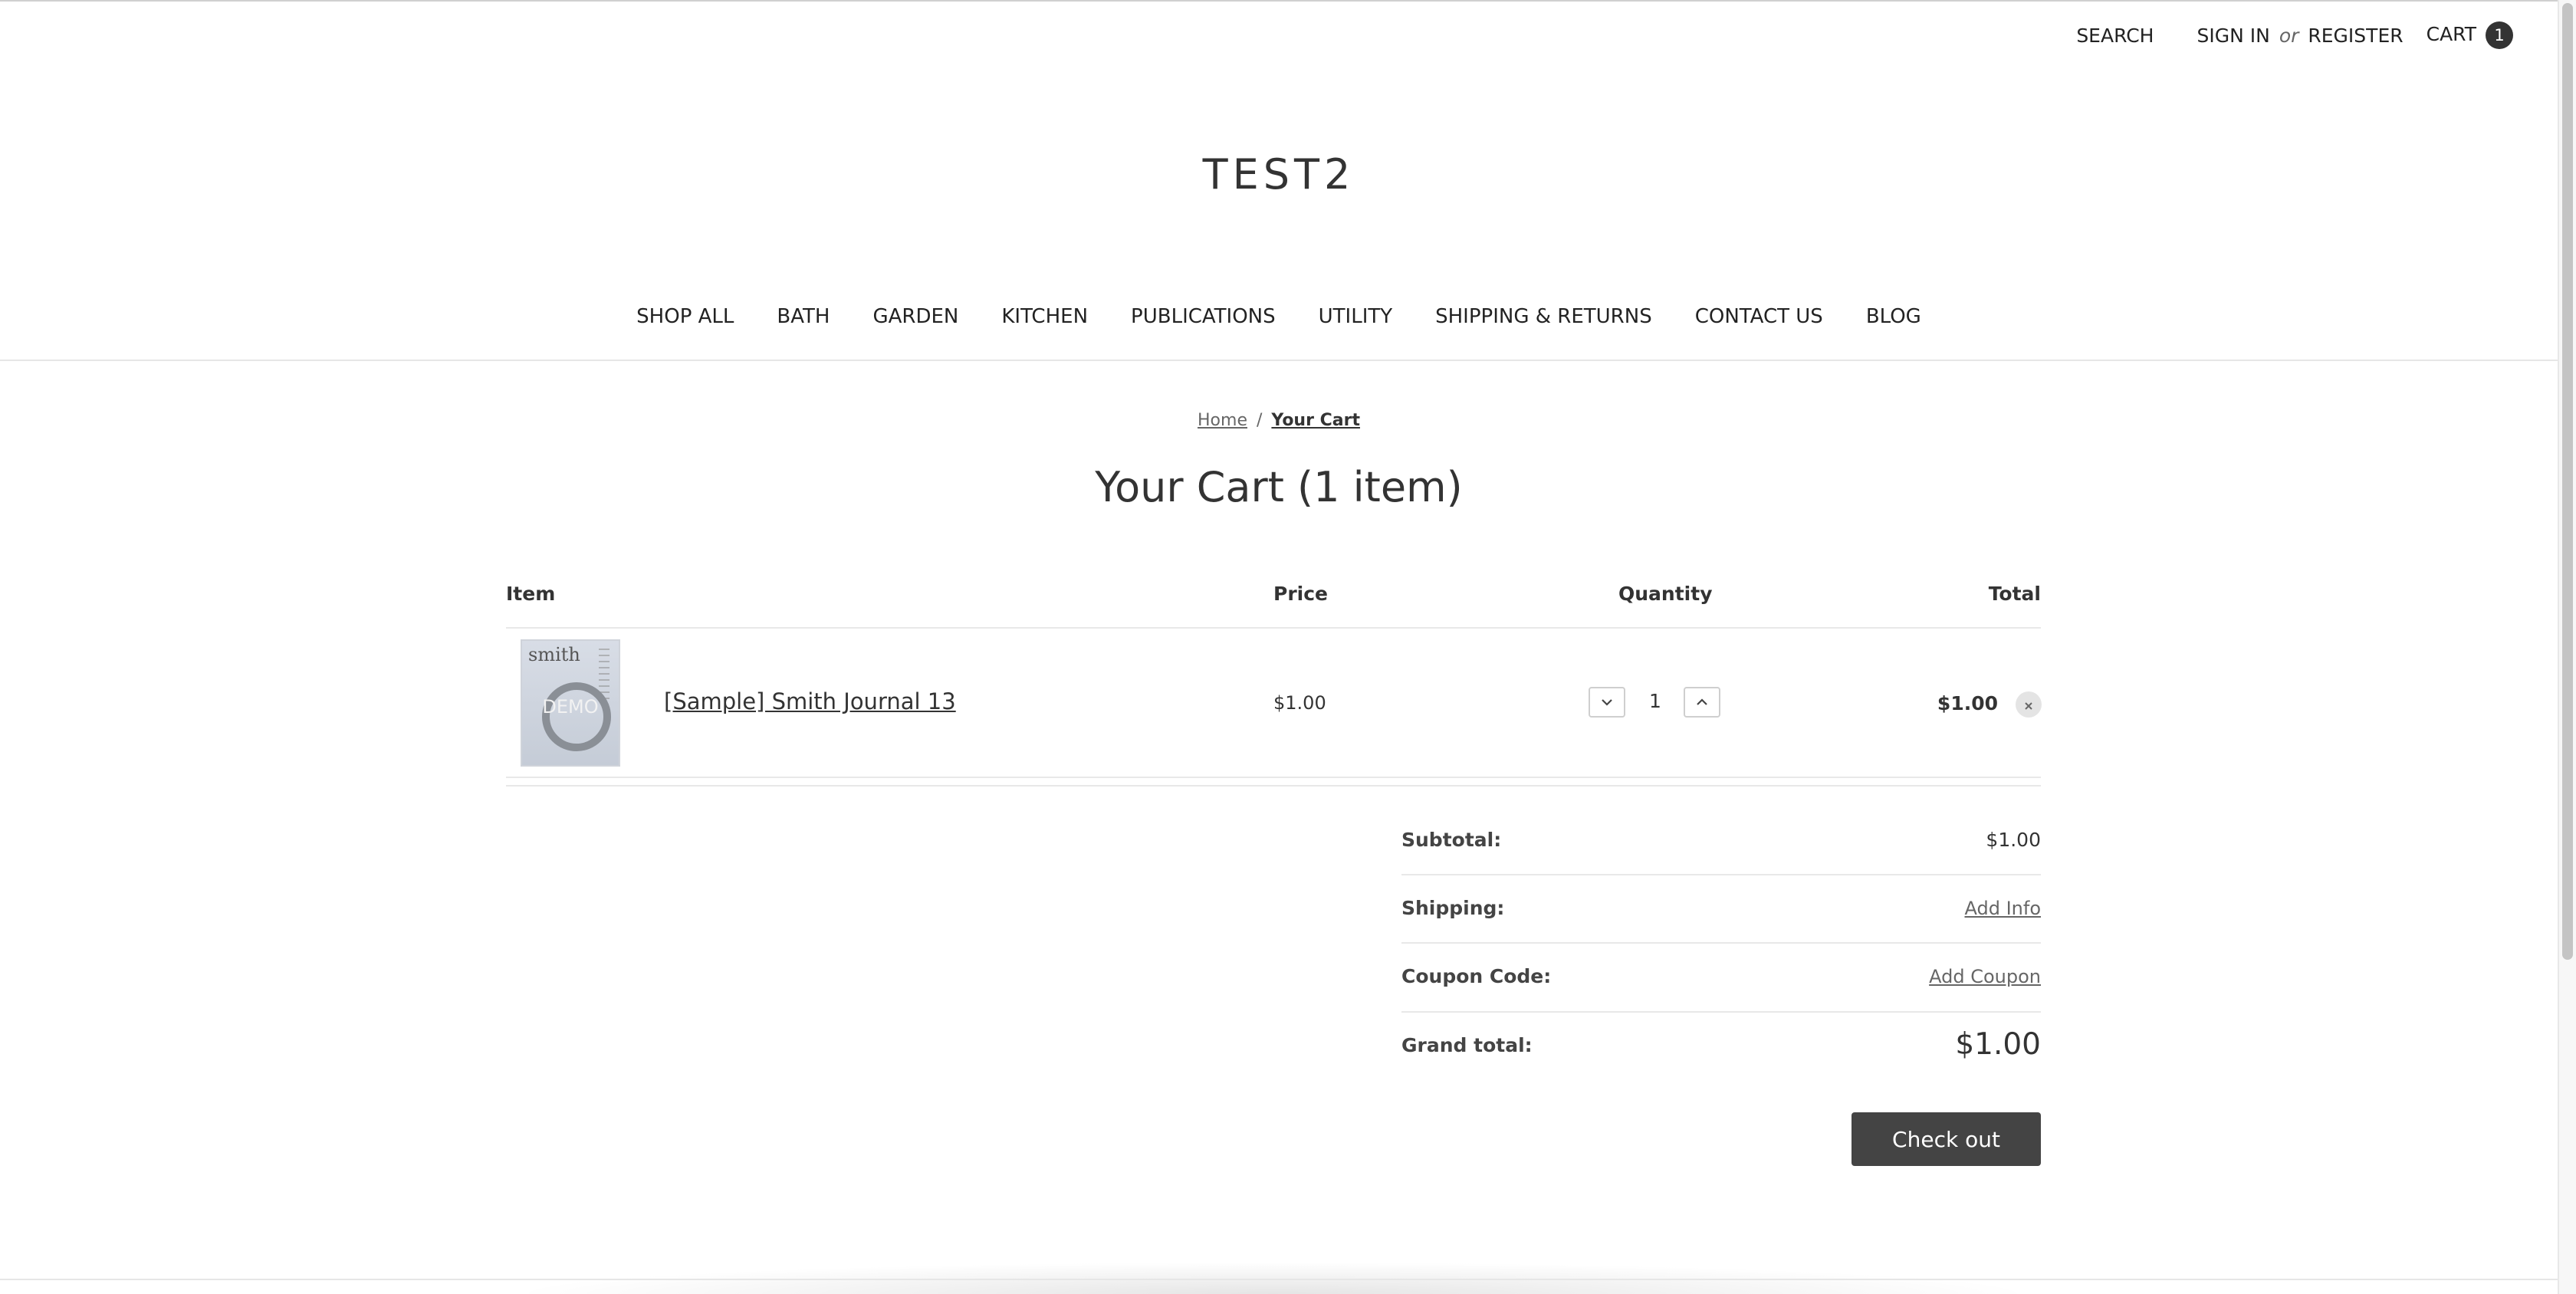  I want to click on thumbnail-demo-label: DEMO, so click(571, 707).